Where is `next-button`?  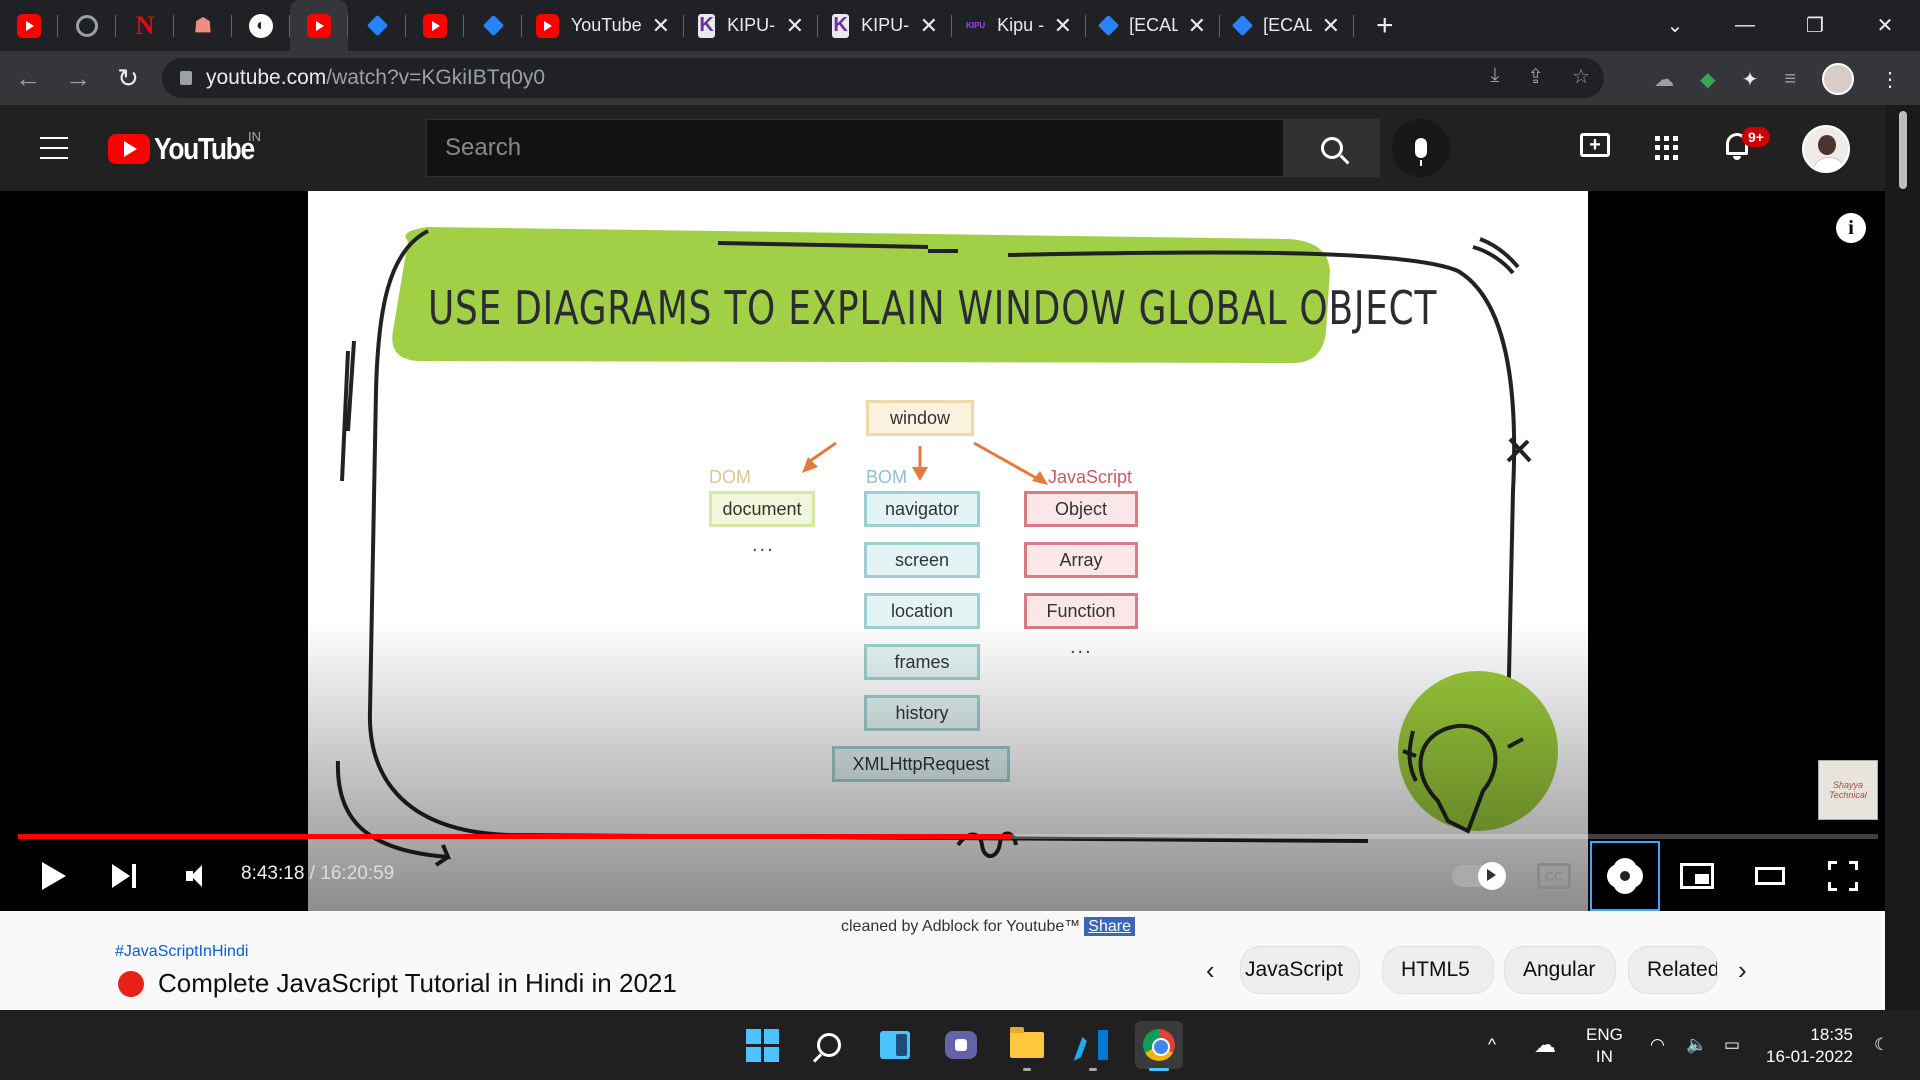
next-button is located at coordinates (124, 876).